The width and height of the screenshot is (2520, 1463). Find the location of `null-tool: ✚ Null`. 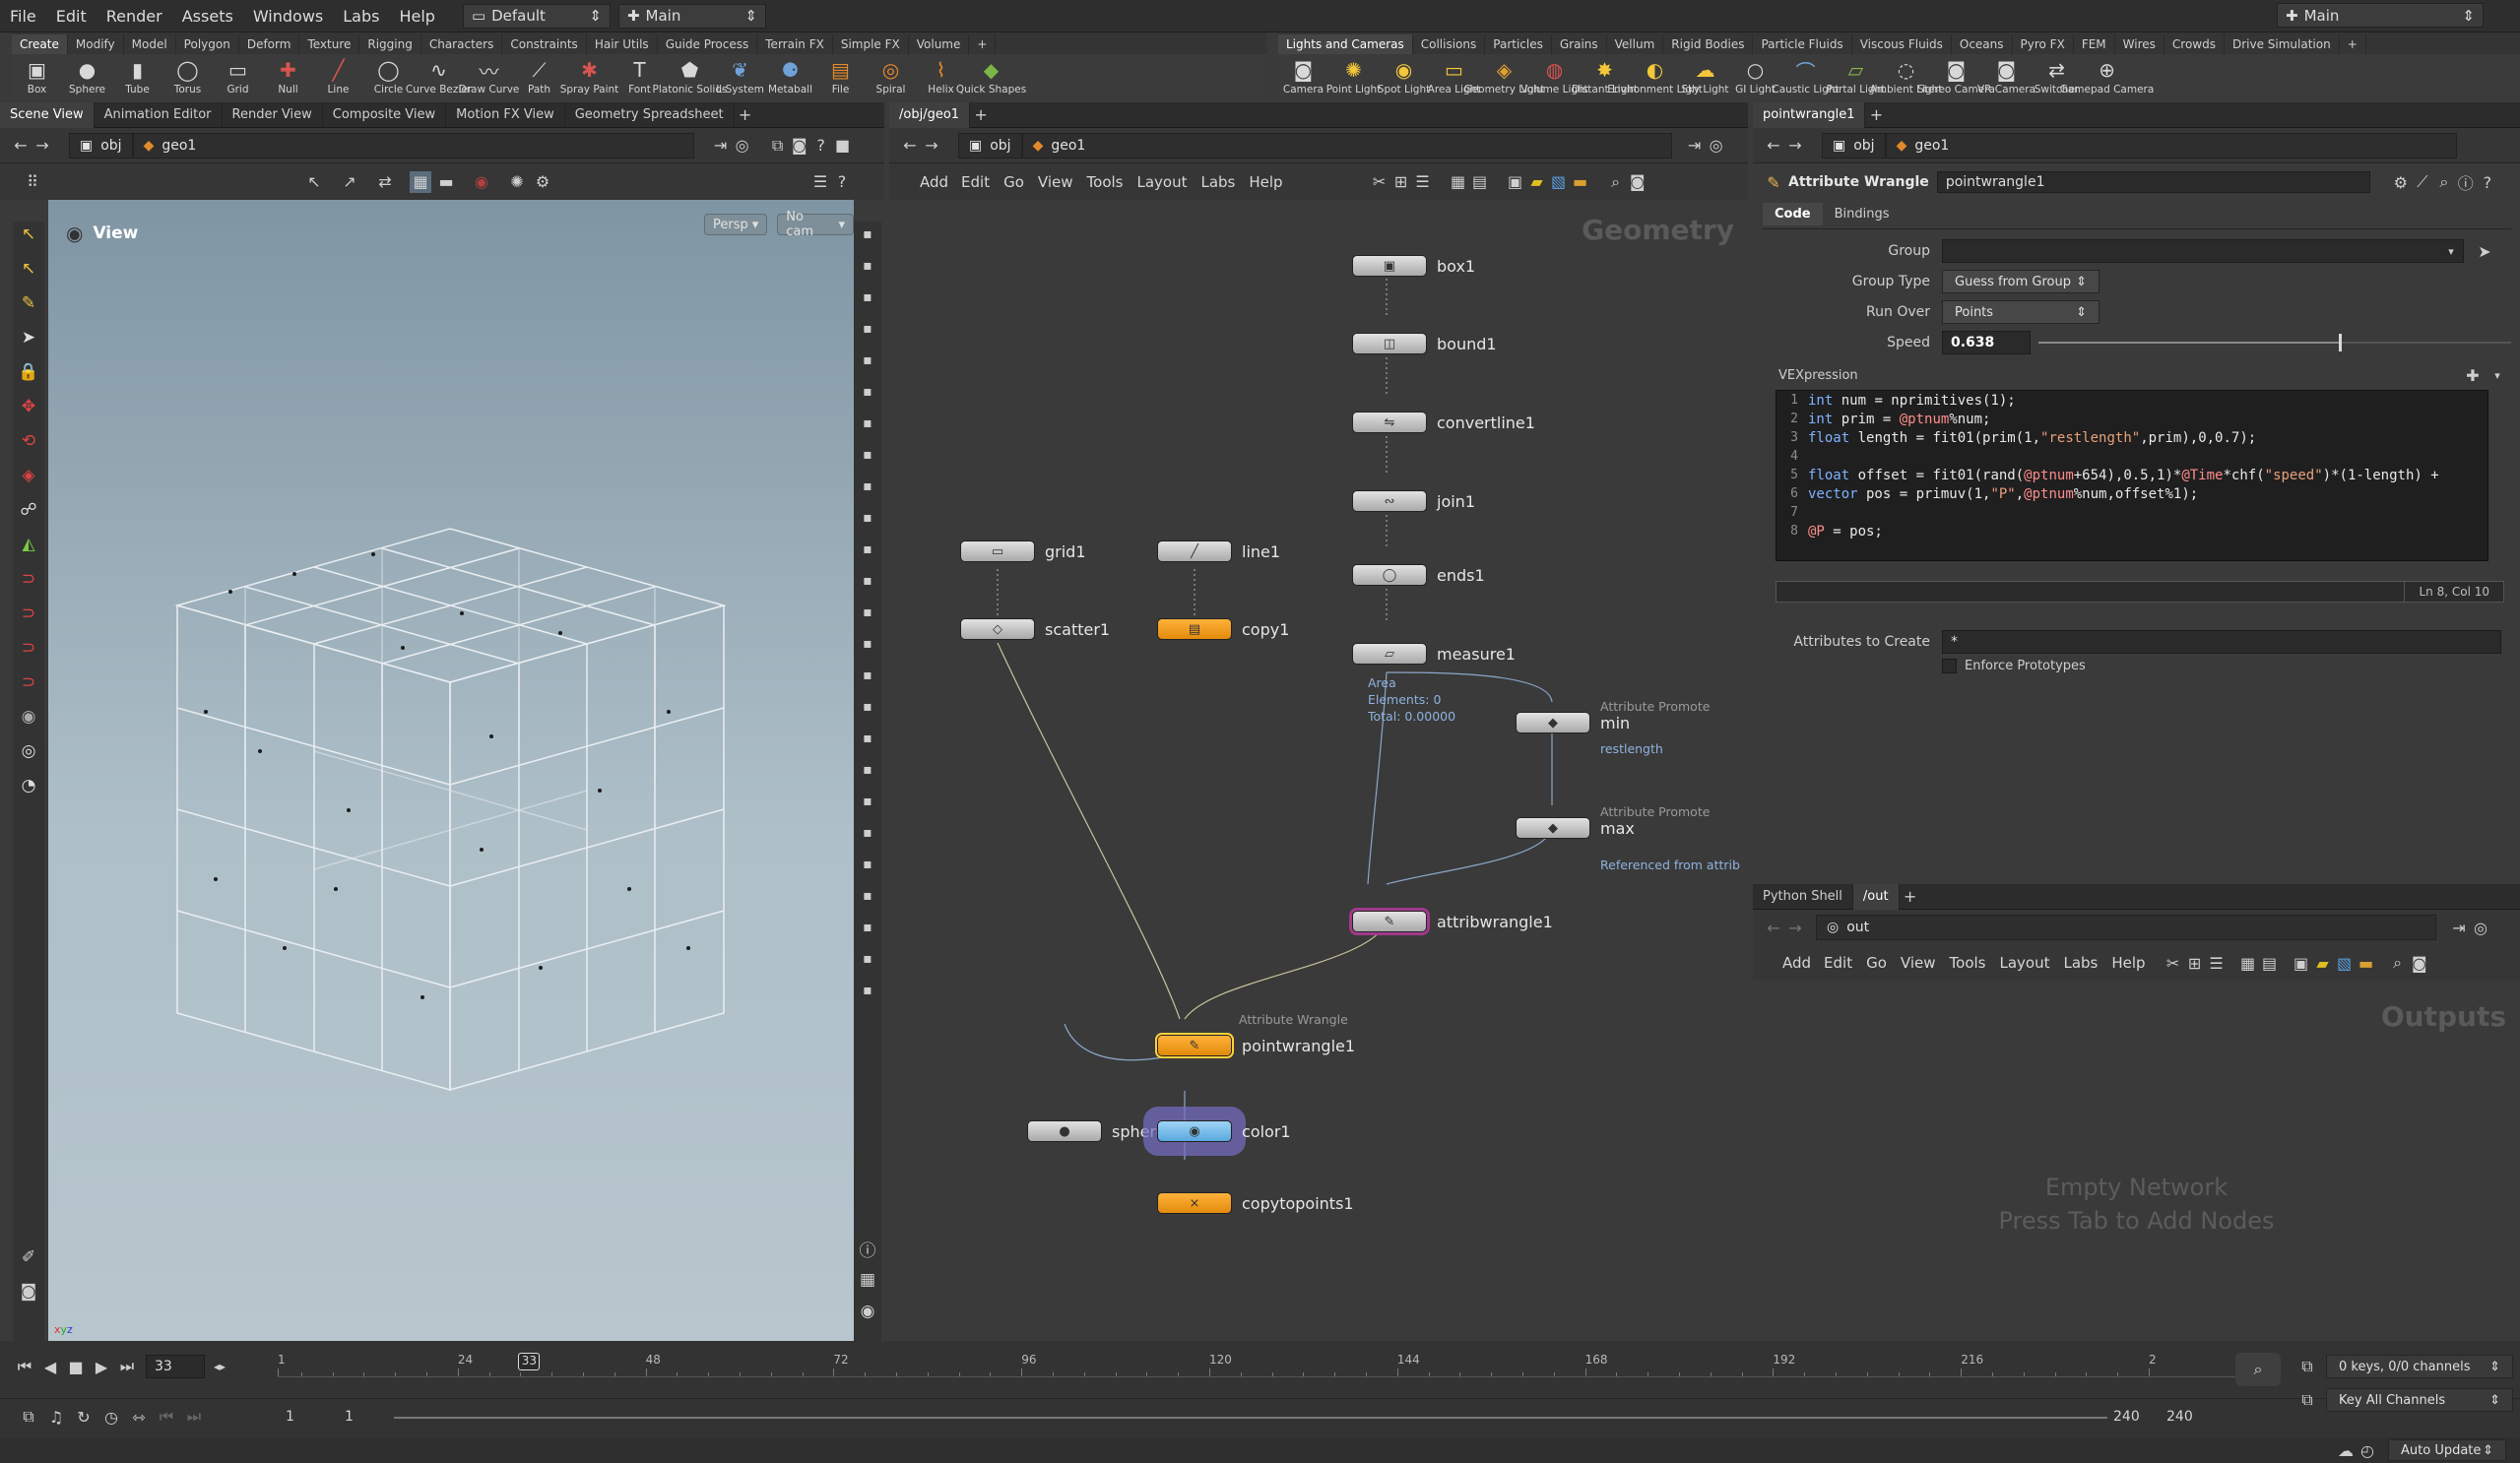

null-tool: ✚ Null is located at coordinates (288, 77).